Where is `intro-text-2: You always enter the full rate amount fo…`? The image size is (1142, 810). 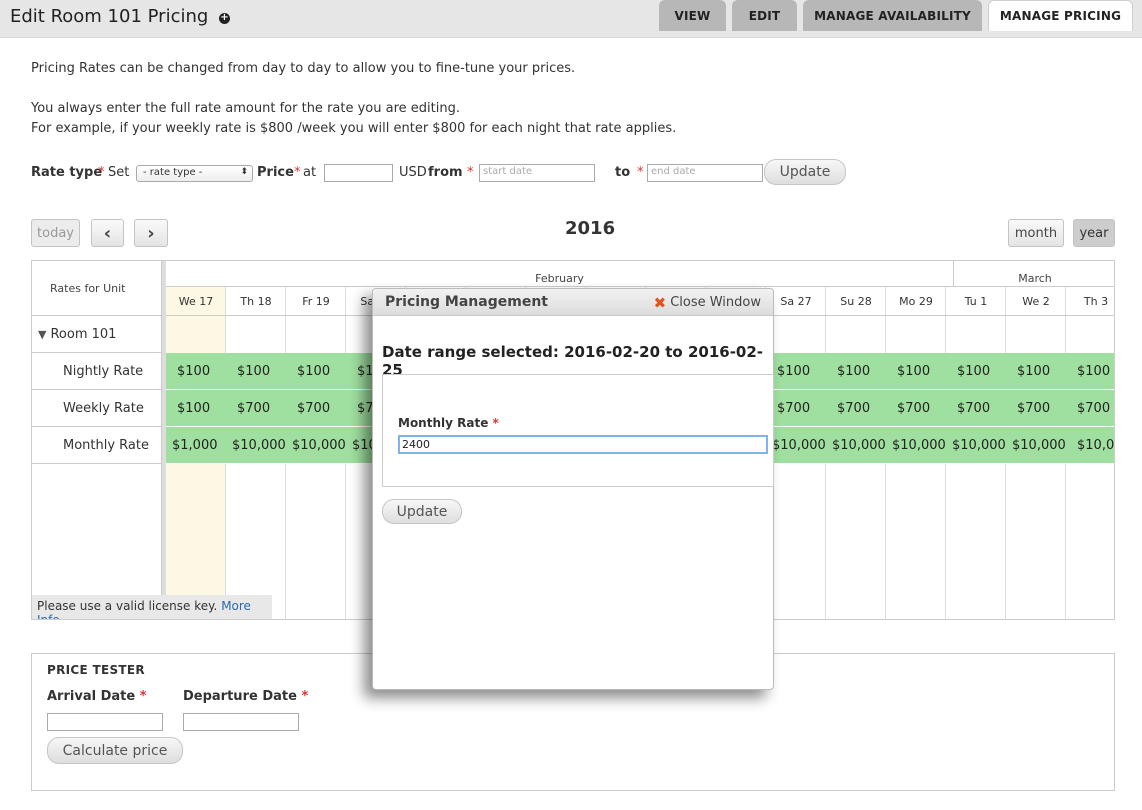 intro-text-2: You always enter the full rate amount fo… is located at coordinates (245, 108).